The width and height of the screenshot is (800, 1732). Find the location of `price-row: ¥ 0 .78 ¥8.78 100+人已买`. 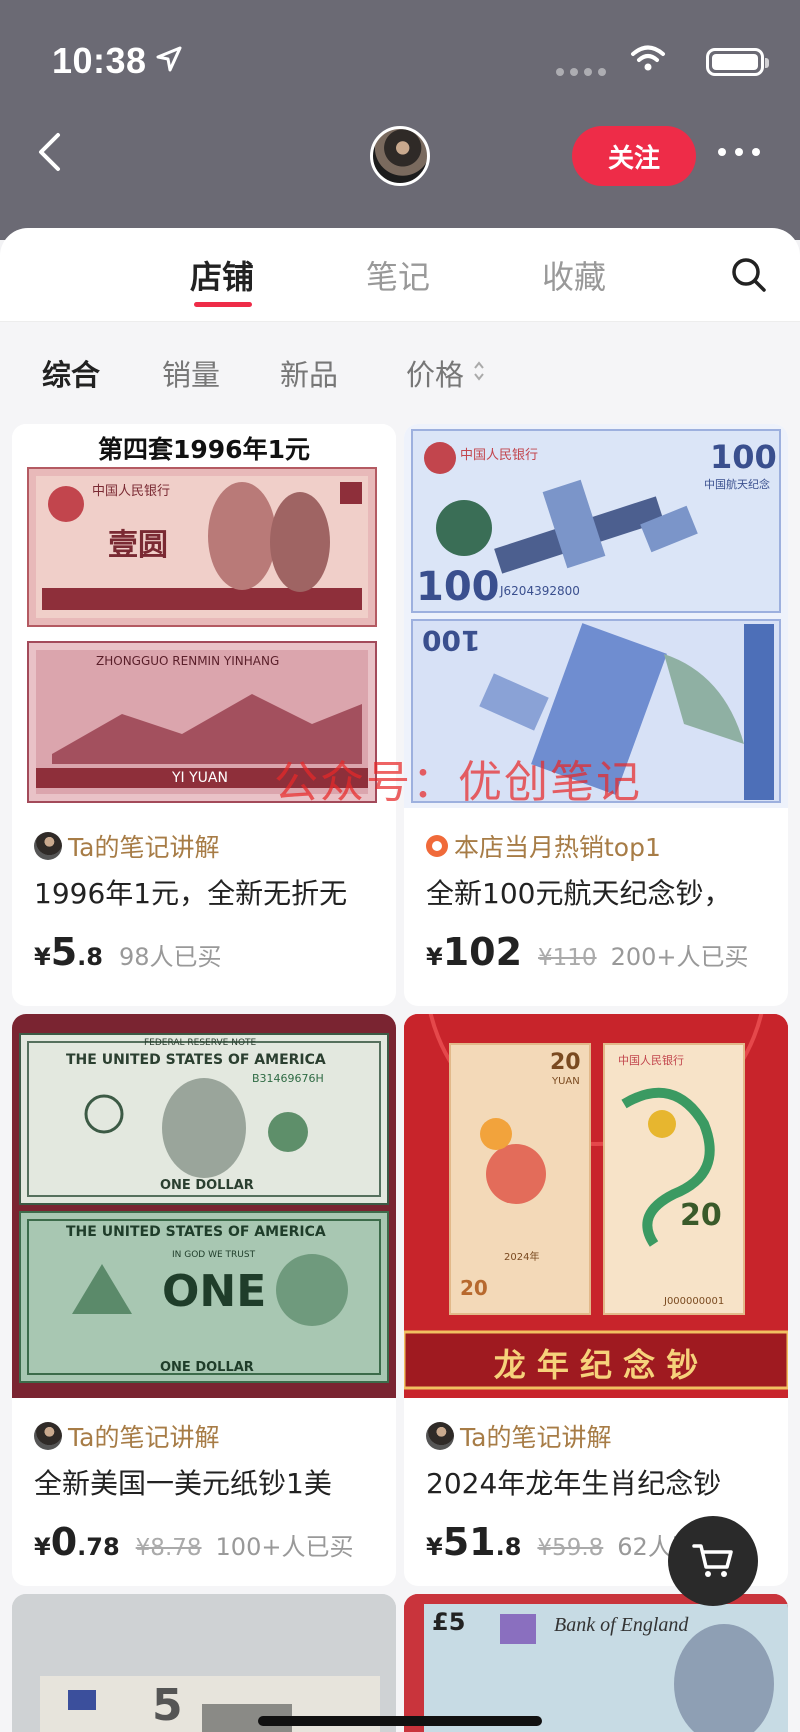

price-row: ¥ 0 .78 ¥8.78 100+人已买 is located at coordinates (193, 1542).